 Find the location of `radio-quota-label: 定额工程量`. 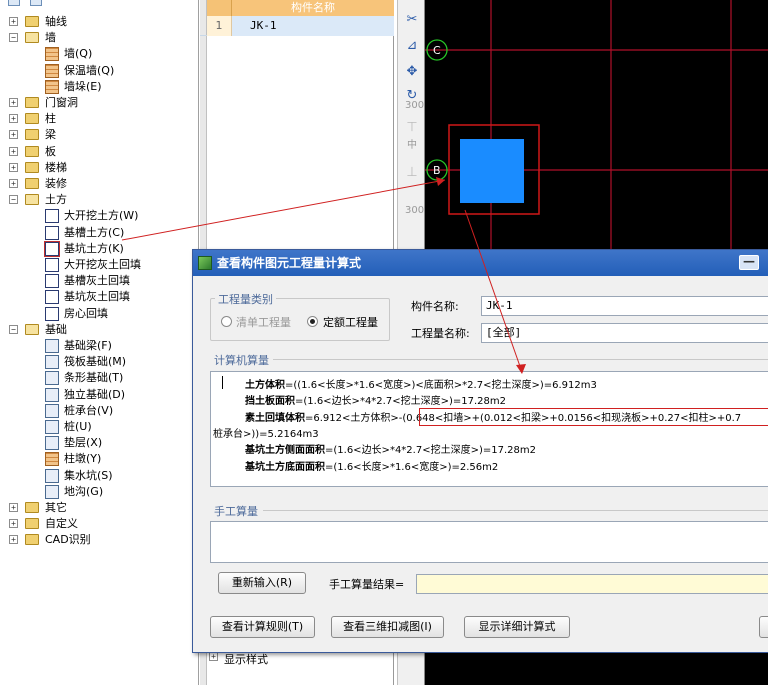

radio-quota-label: 定额工程量 is located at coordinates (350, 322).